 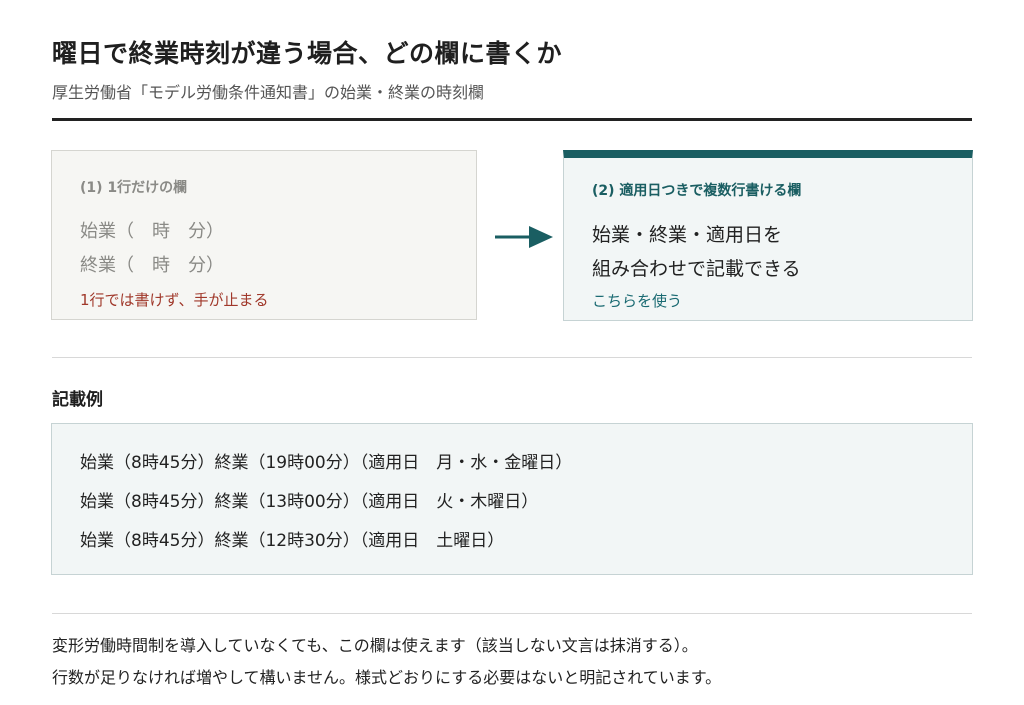 What do you see at coordinates (134, 188) in the screenshot?
I see `single-line-field-heading: (1) 1行だけの欄` at bounding box center [134, 188].